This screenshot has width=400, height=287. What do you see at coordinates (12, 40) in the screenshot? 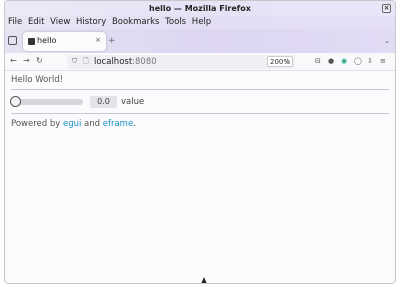
I see `firefox-view-icon` at bounding box center [12, 40].